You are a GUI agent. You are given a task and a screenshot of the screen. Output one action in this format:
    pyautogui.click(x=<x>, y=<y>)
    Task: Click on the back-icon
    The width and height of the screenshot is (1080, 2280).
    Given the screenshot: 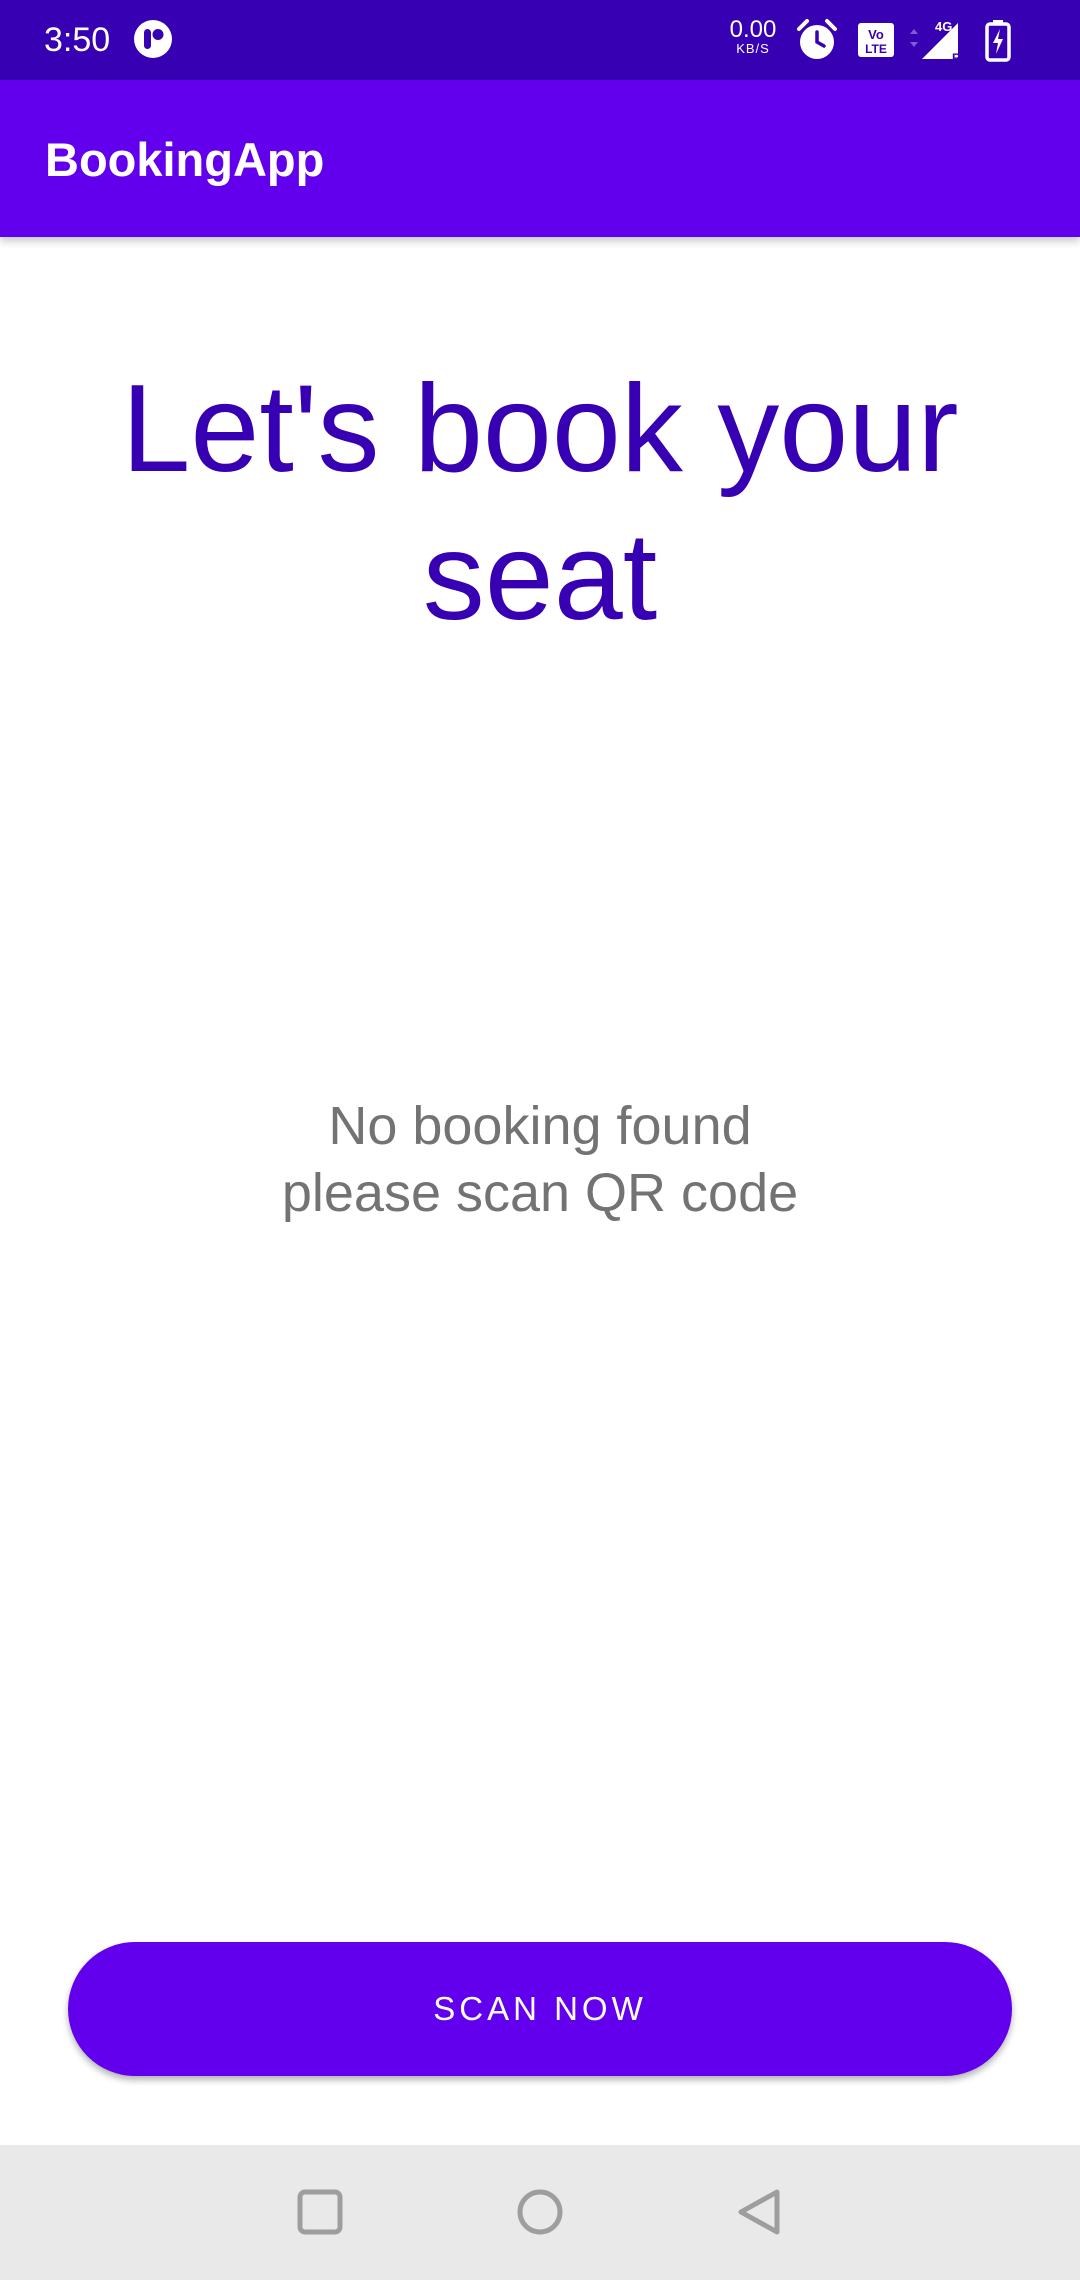 What is the action you would take?
    pyautogui.click(x=759, y=2212)
    